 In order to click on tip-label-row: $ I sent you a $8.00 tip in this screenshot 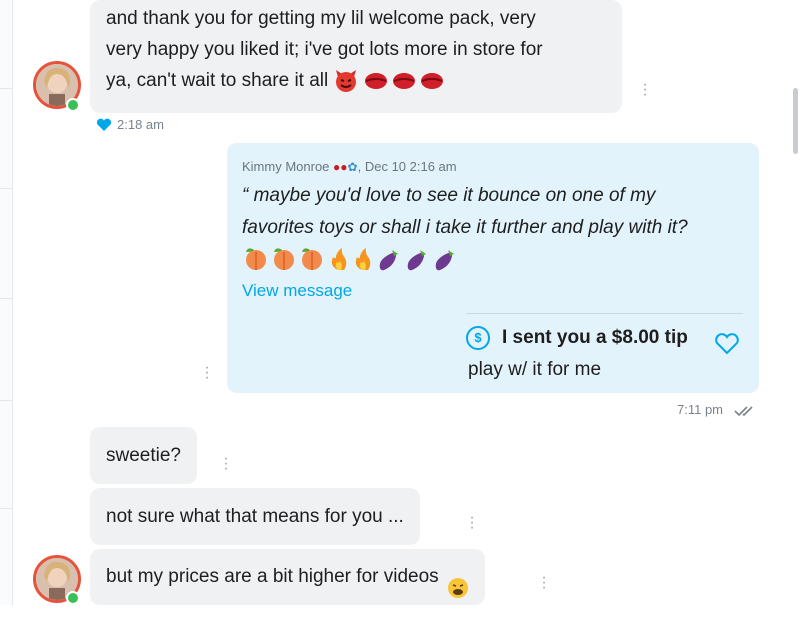, I will do `click(577, 338)`.